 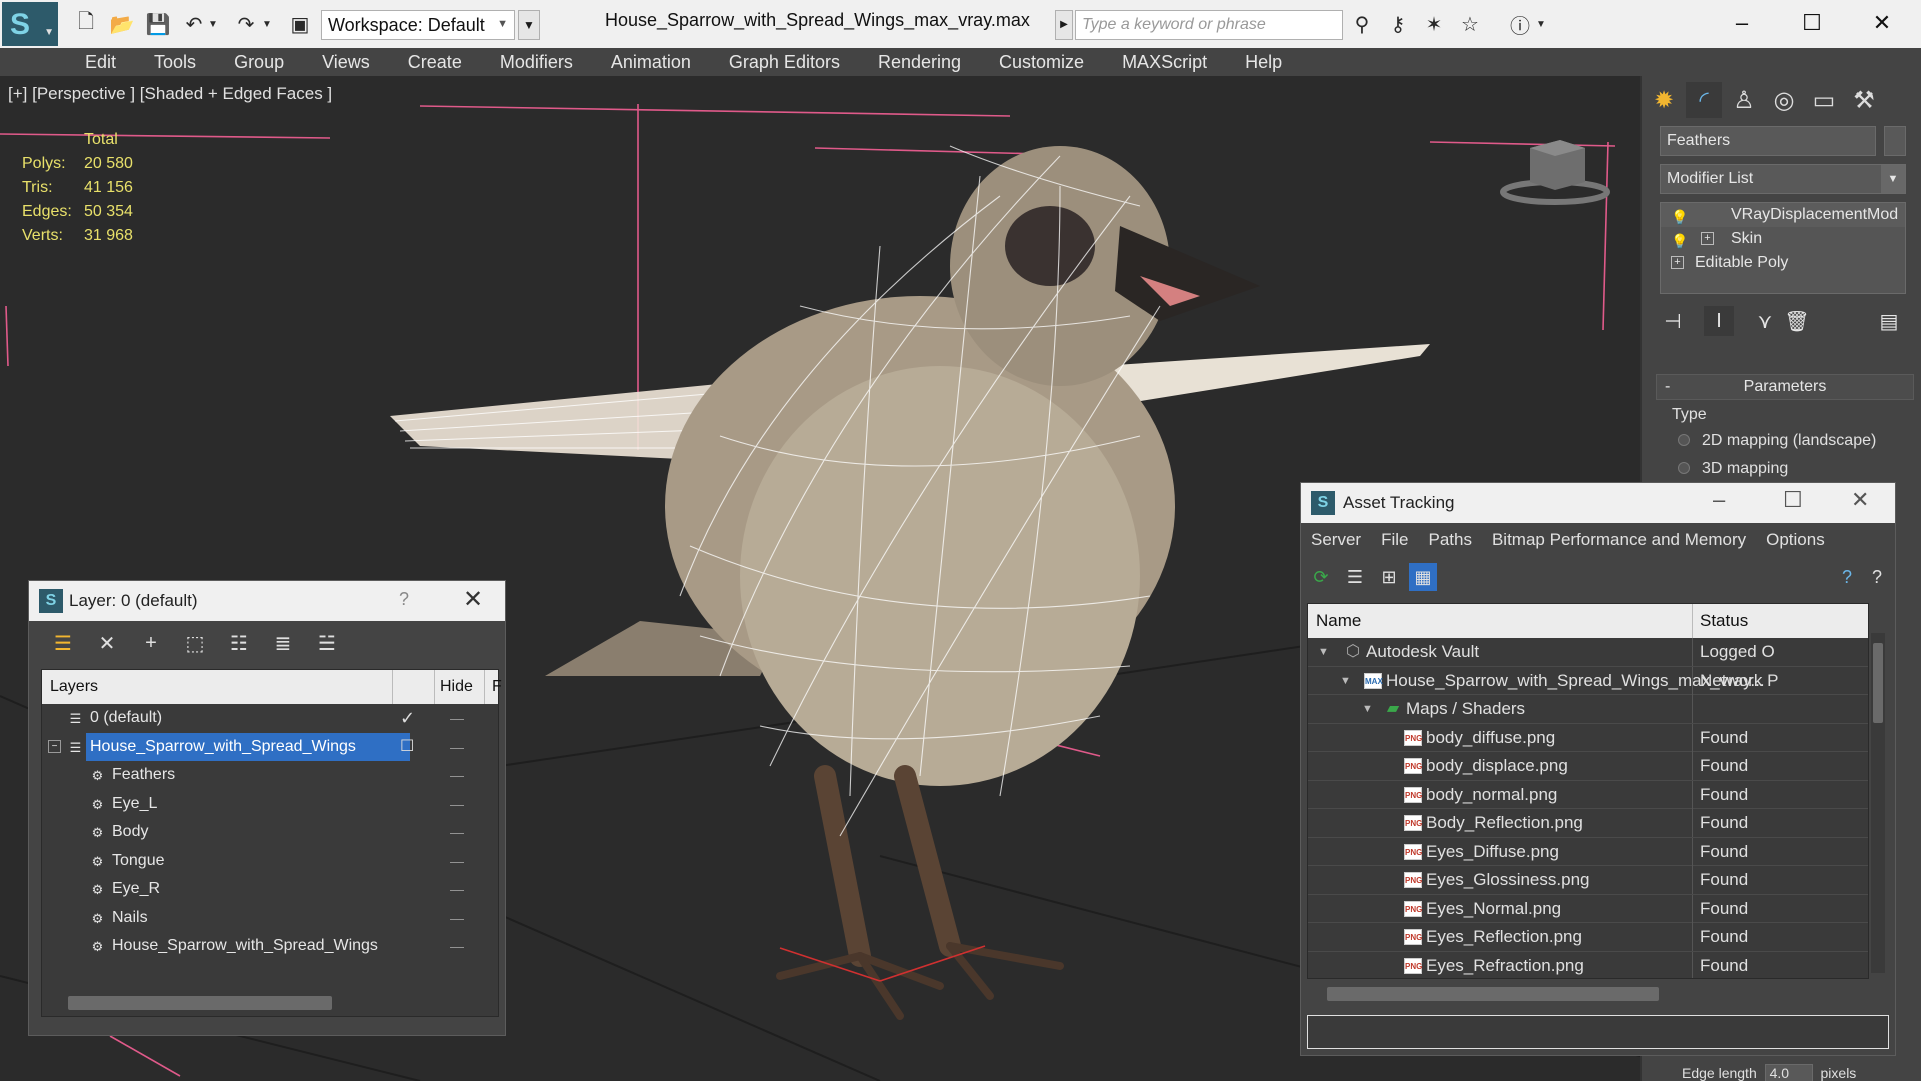 I want to click on save-icon: 💾, so click(x=158, y=24).